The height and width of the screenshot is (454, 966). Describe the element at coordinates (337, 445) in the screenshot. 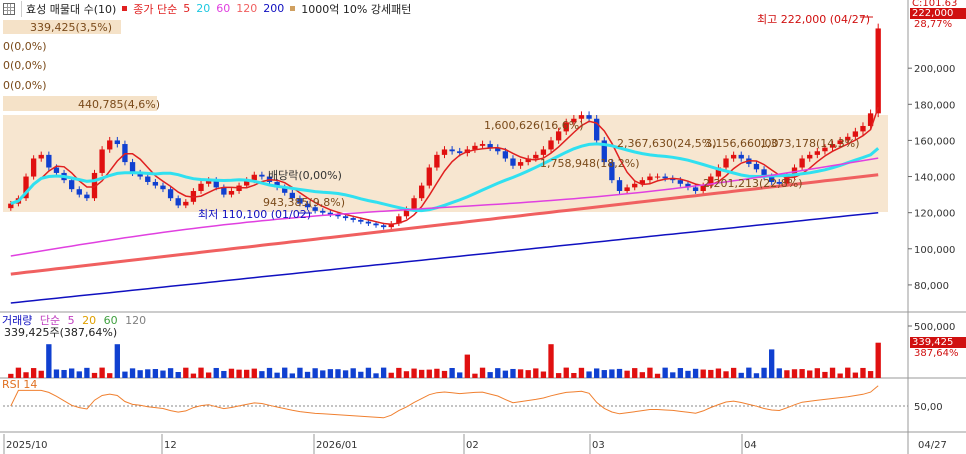

I see `x-tick-label-2: 2026/01` at that location.